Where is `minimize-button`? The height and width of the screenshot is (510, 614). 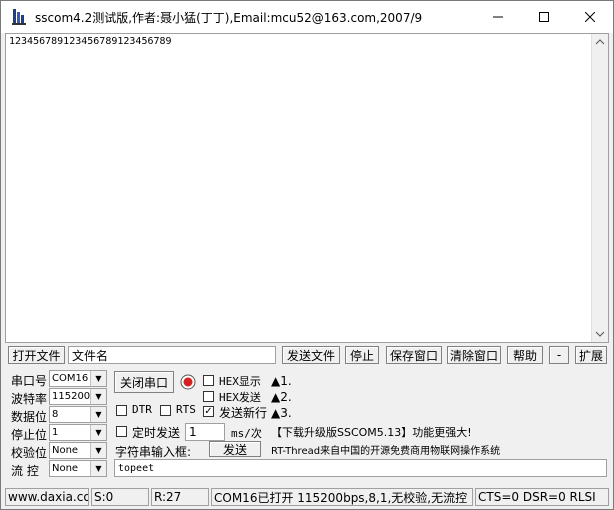 minimize-button is located at coordinates (498, 17).